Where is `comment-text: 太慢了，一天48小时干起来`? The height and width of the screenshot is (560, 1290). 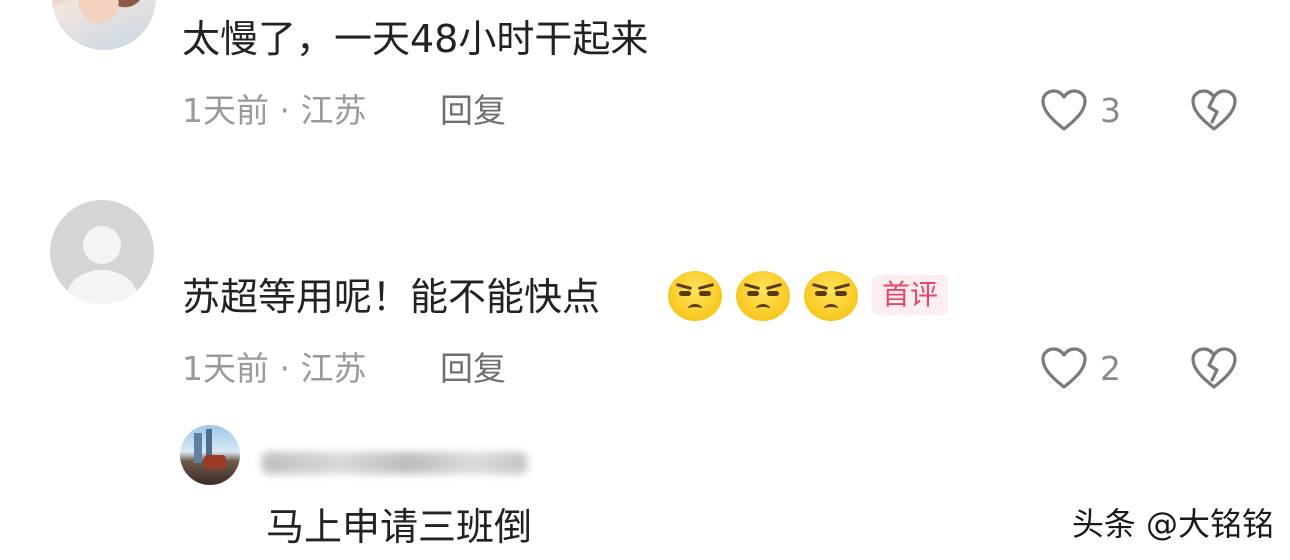 comment-text: 太慢了，一天48小时干起来 is located at coordinates (415, 39).